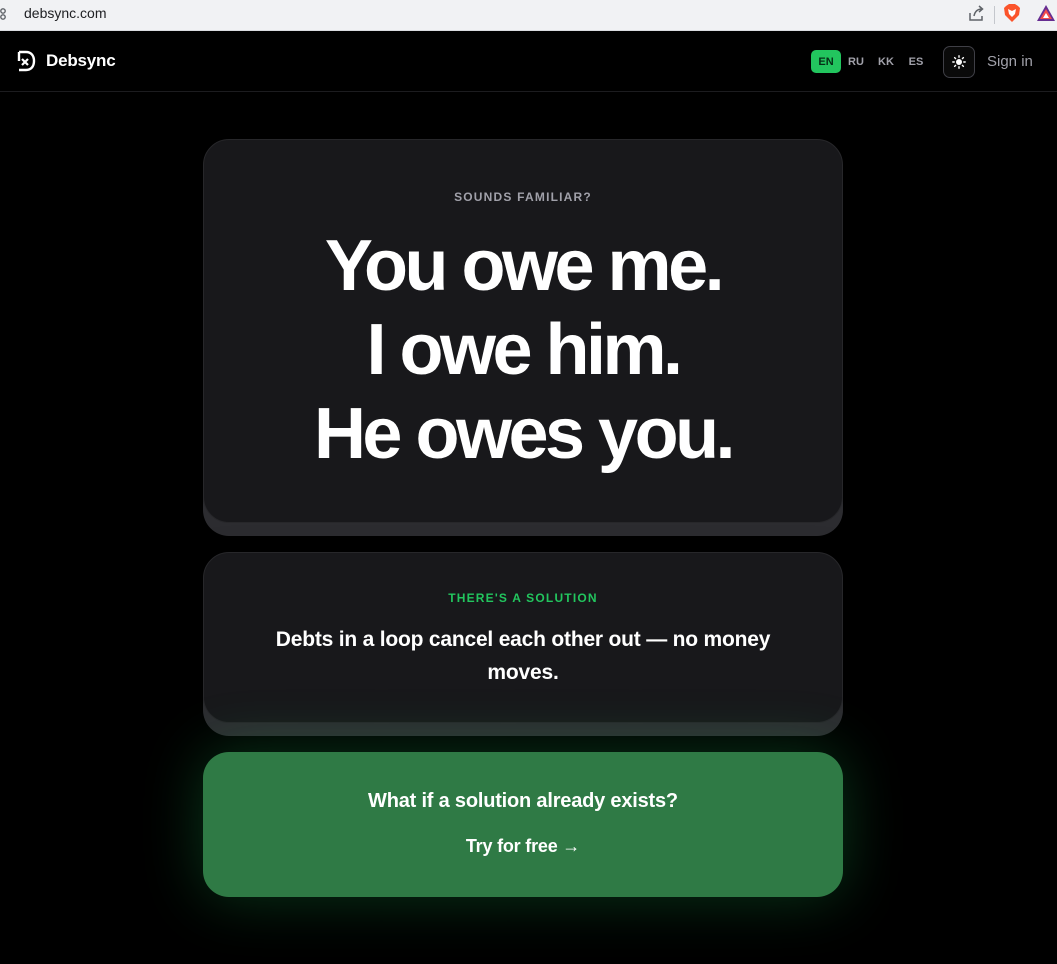  I want to click on cta-question: What if a solution already exists?, so click(523, 801).